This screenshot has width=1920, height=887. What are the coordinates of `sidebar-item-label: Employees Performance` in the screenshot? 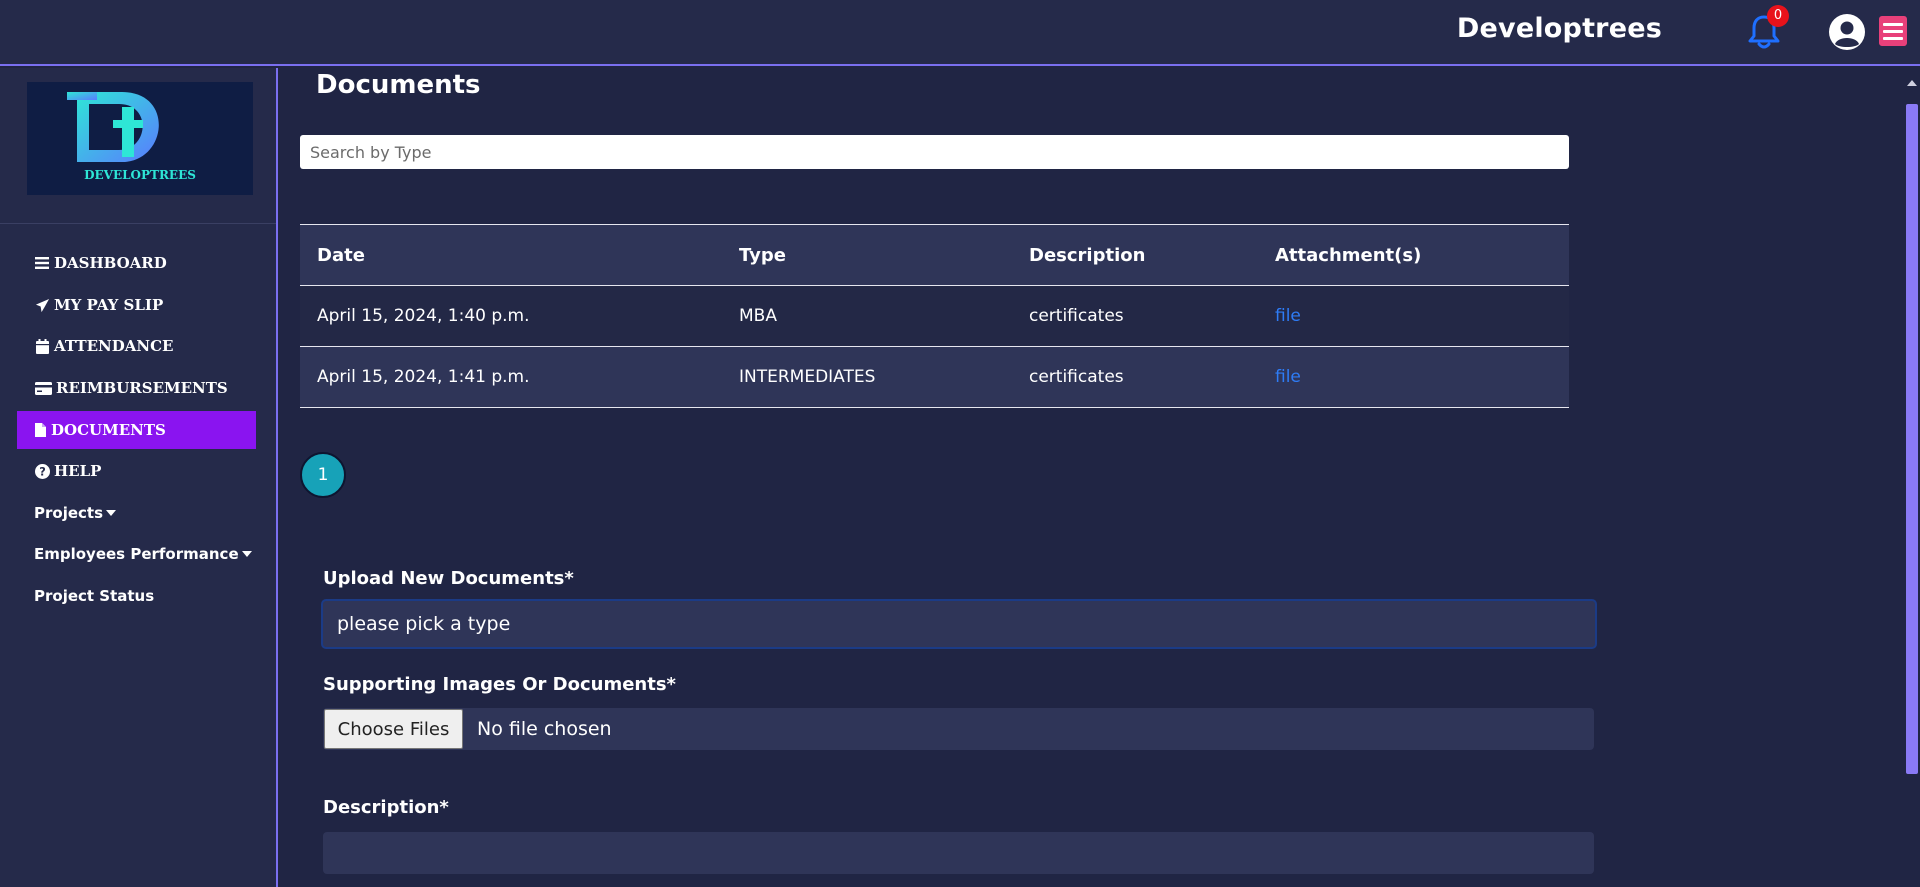 It's located at (136, 554).